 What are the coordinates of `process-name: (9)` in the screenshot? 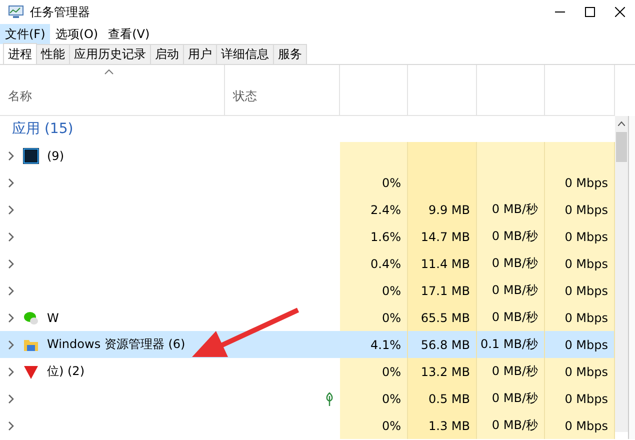 It's located at (55, 155).